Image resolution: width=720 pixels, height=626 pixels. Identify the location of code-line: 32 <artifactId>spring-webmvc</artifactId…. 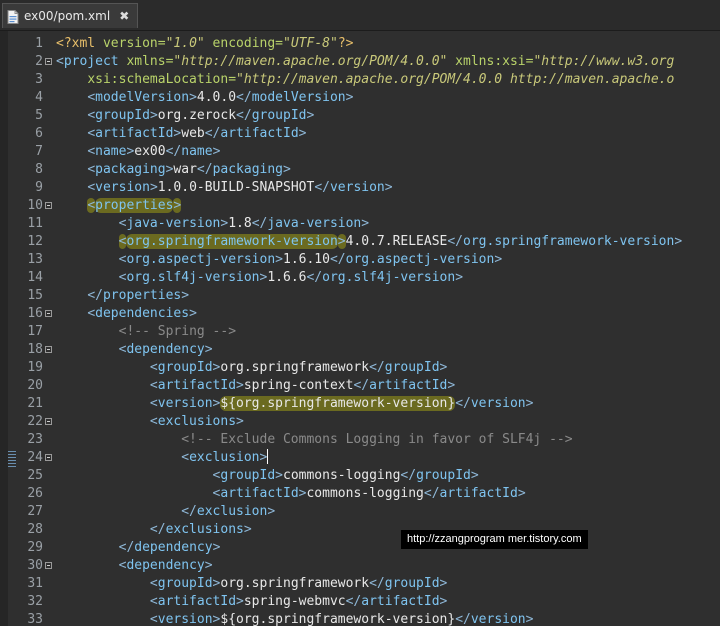
(360, 602).